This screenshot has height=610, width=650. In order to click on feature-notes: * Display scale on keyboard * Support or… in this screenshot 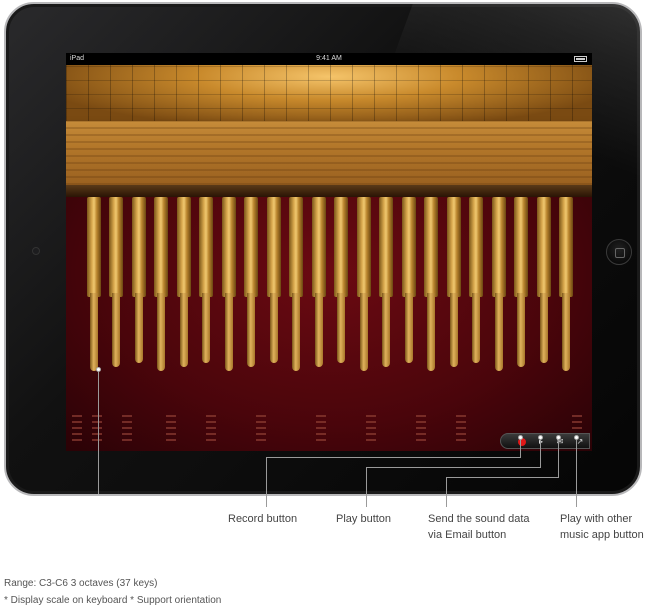, I will do `click(113, 600)`.